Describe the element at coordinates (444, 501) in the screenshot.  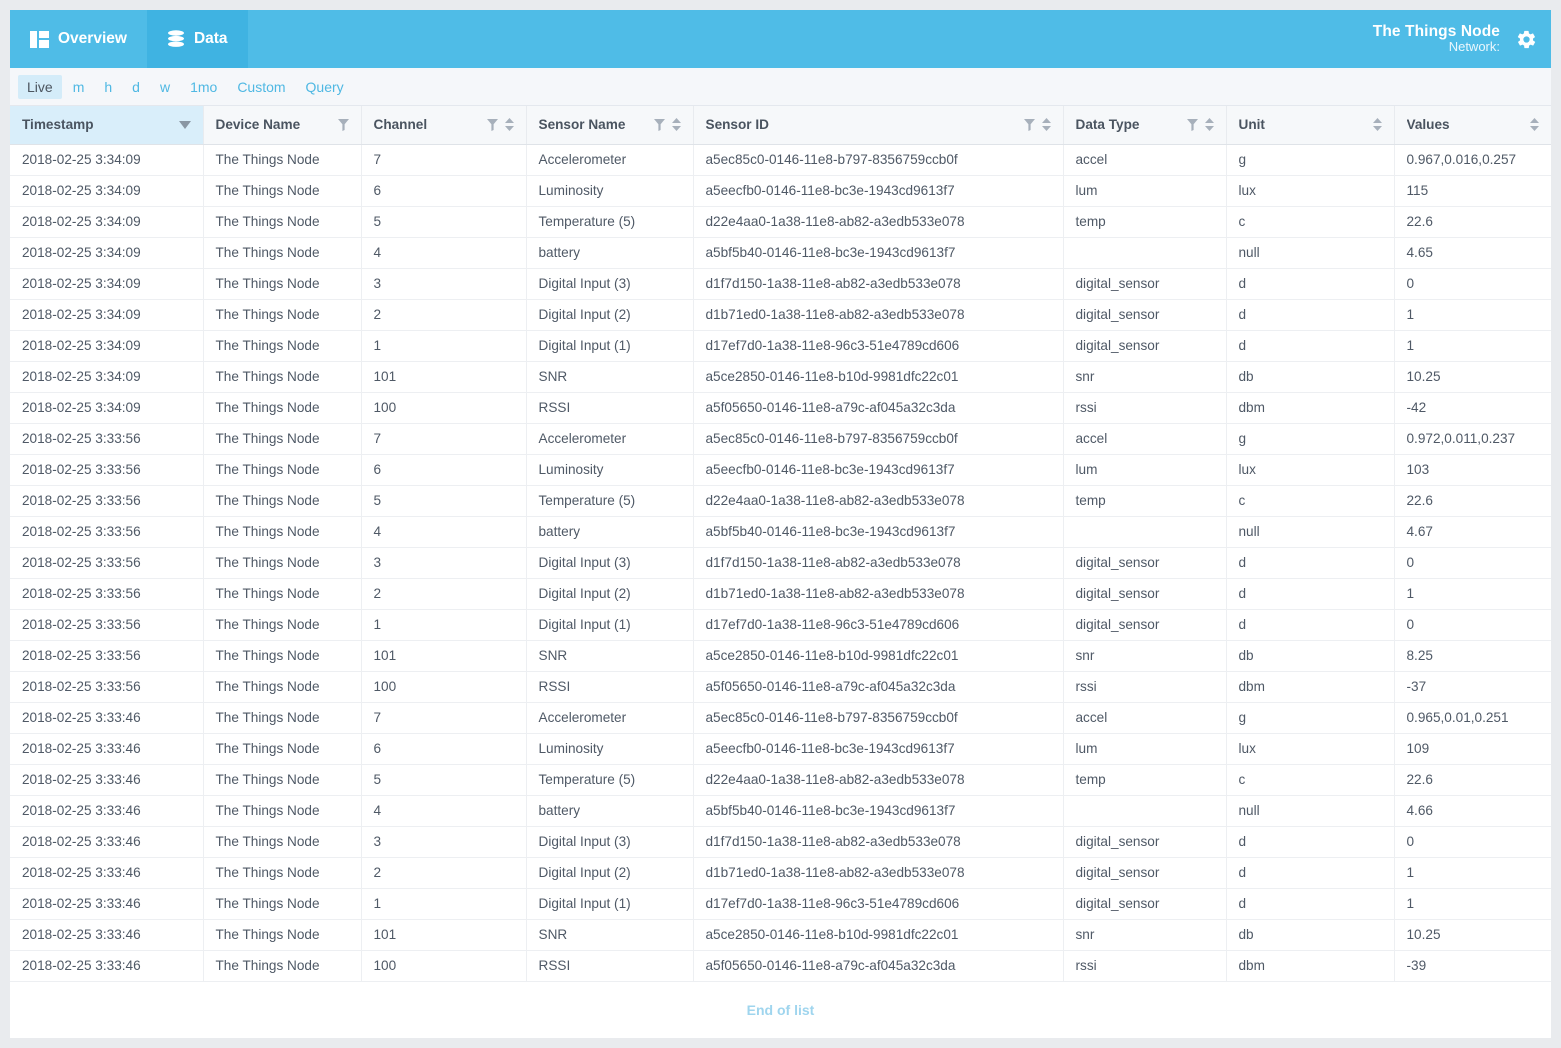
I see `cell-channel: 5` at that location.